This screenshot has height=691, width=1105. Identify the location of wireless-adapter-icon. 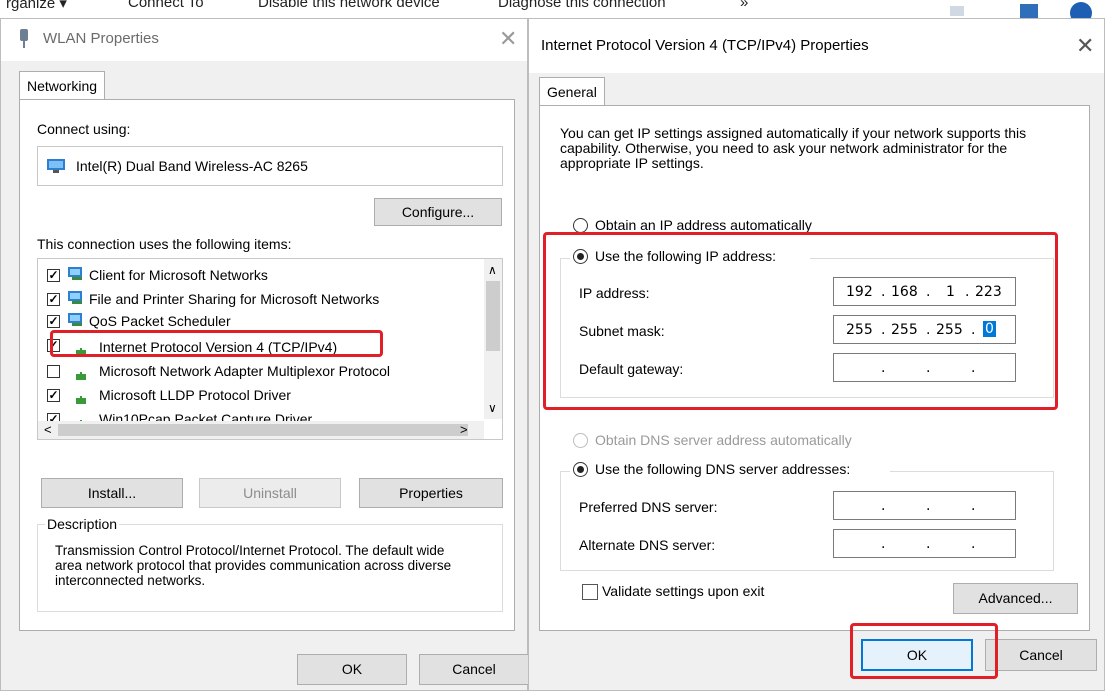
(56, 168).